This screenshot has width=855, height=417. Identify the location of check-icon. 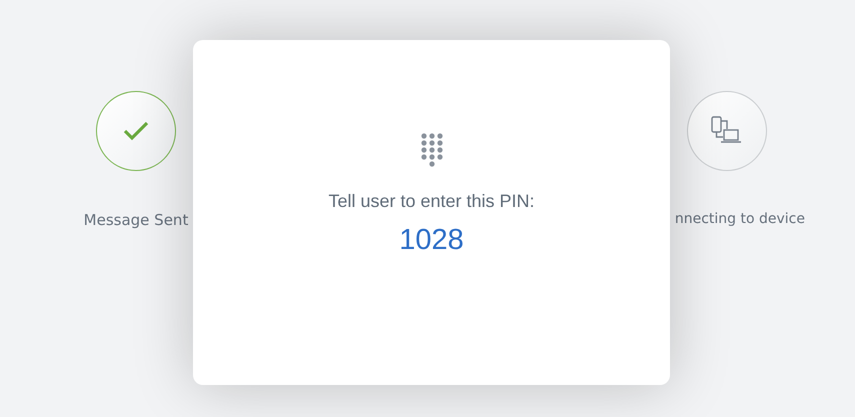
(136, 131).